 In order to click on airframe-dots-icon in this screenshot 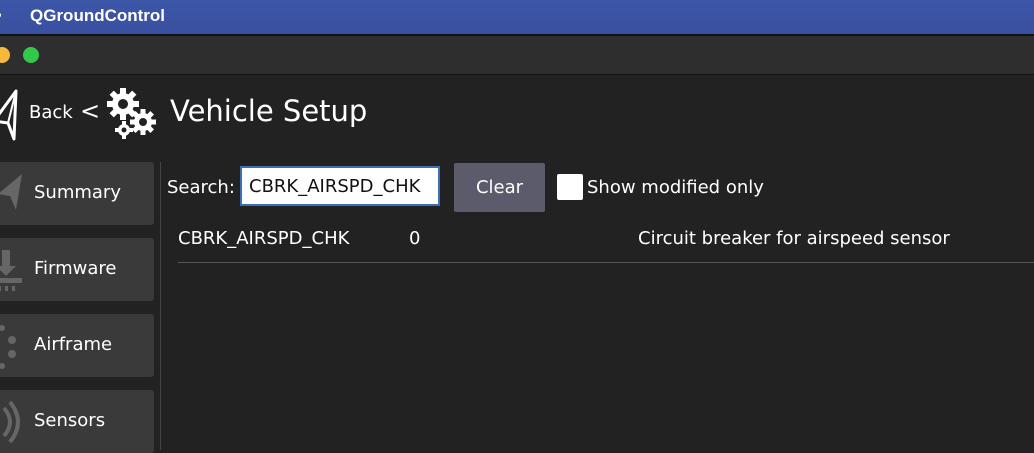, I will do `click(8, 347)`.